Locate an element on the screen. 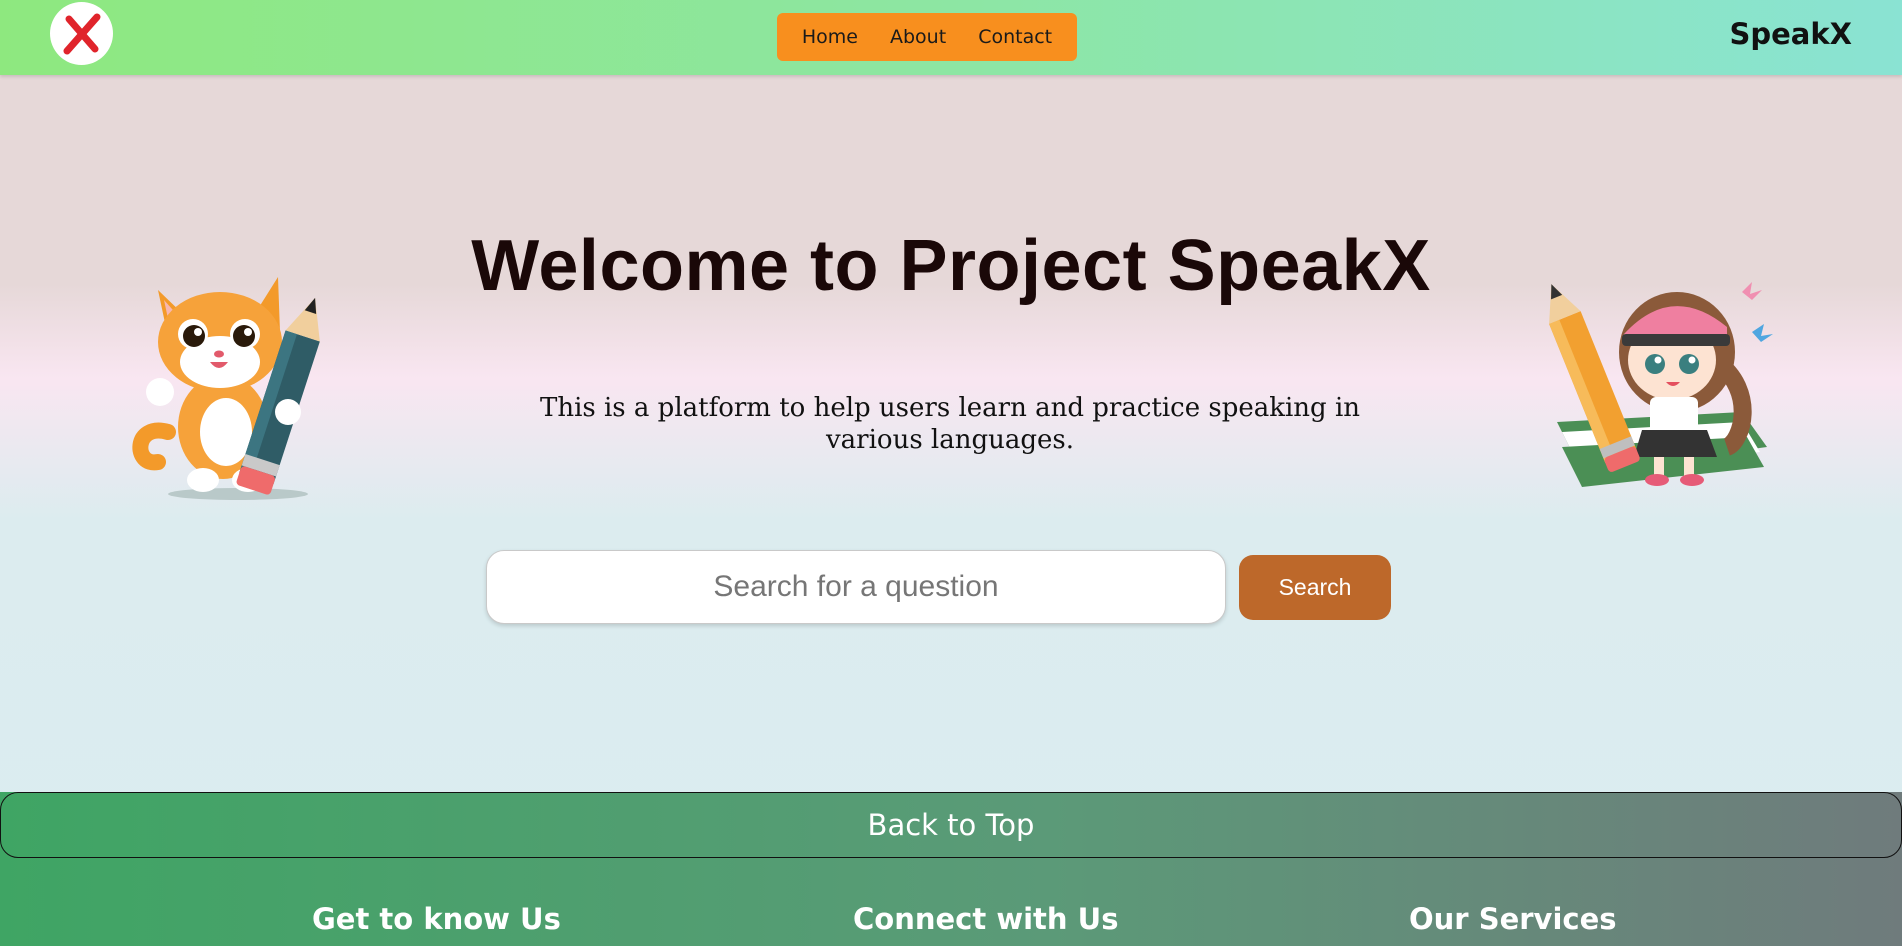  site-header: Home About Contact SpeakX is located at coordinates (951, 37).